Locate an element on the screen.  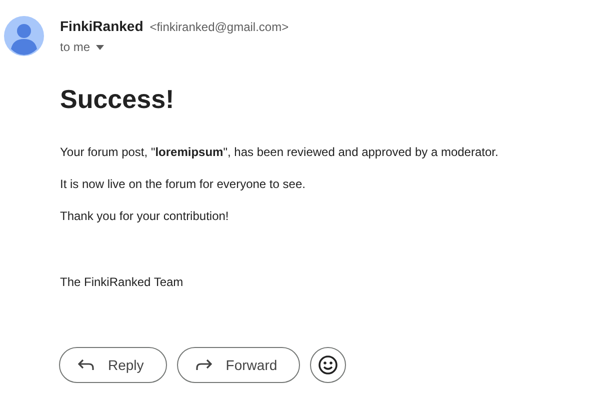
signature-text: The FinkiRanked Team is located at coordinates (122, 282).